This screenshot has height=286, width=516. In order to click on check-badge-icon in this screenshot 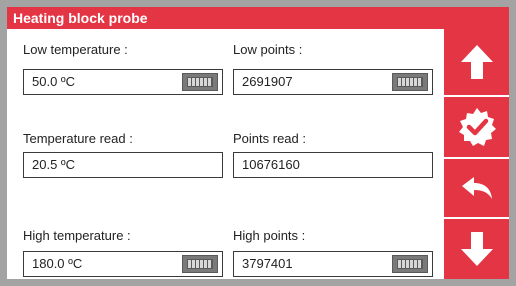, I will do `click(477, 127)`.